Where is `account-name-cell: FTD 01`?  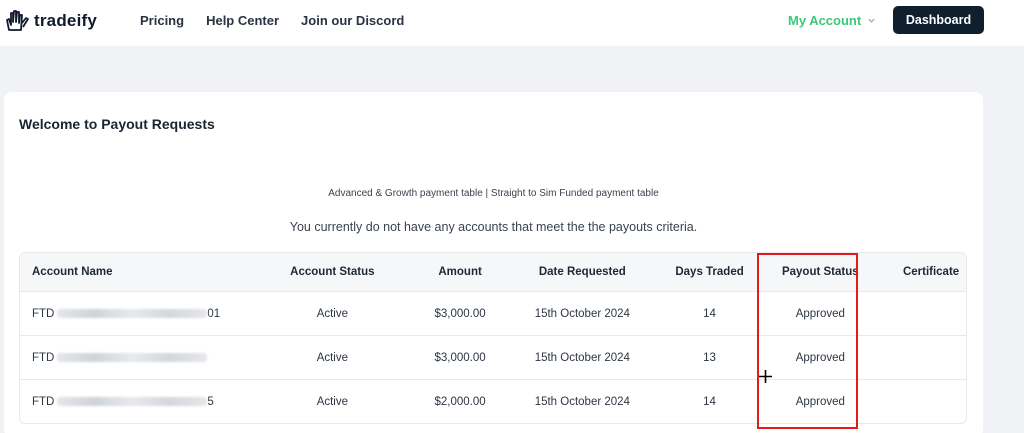
account-name-cell: FTD 01 is located at coordinates (127, 314).